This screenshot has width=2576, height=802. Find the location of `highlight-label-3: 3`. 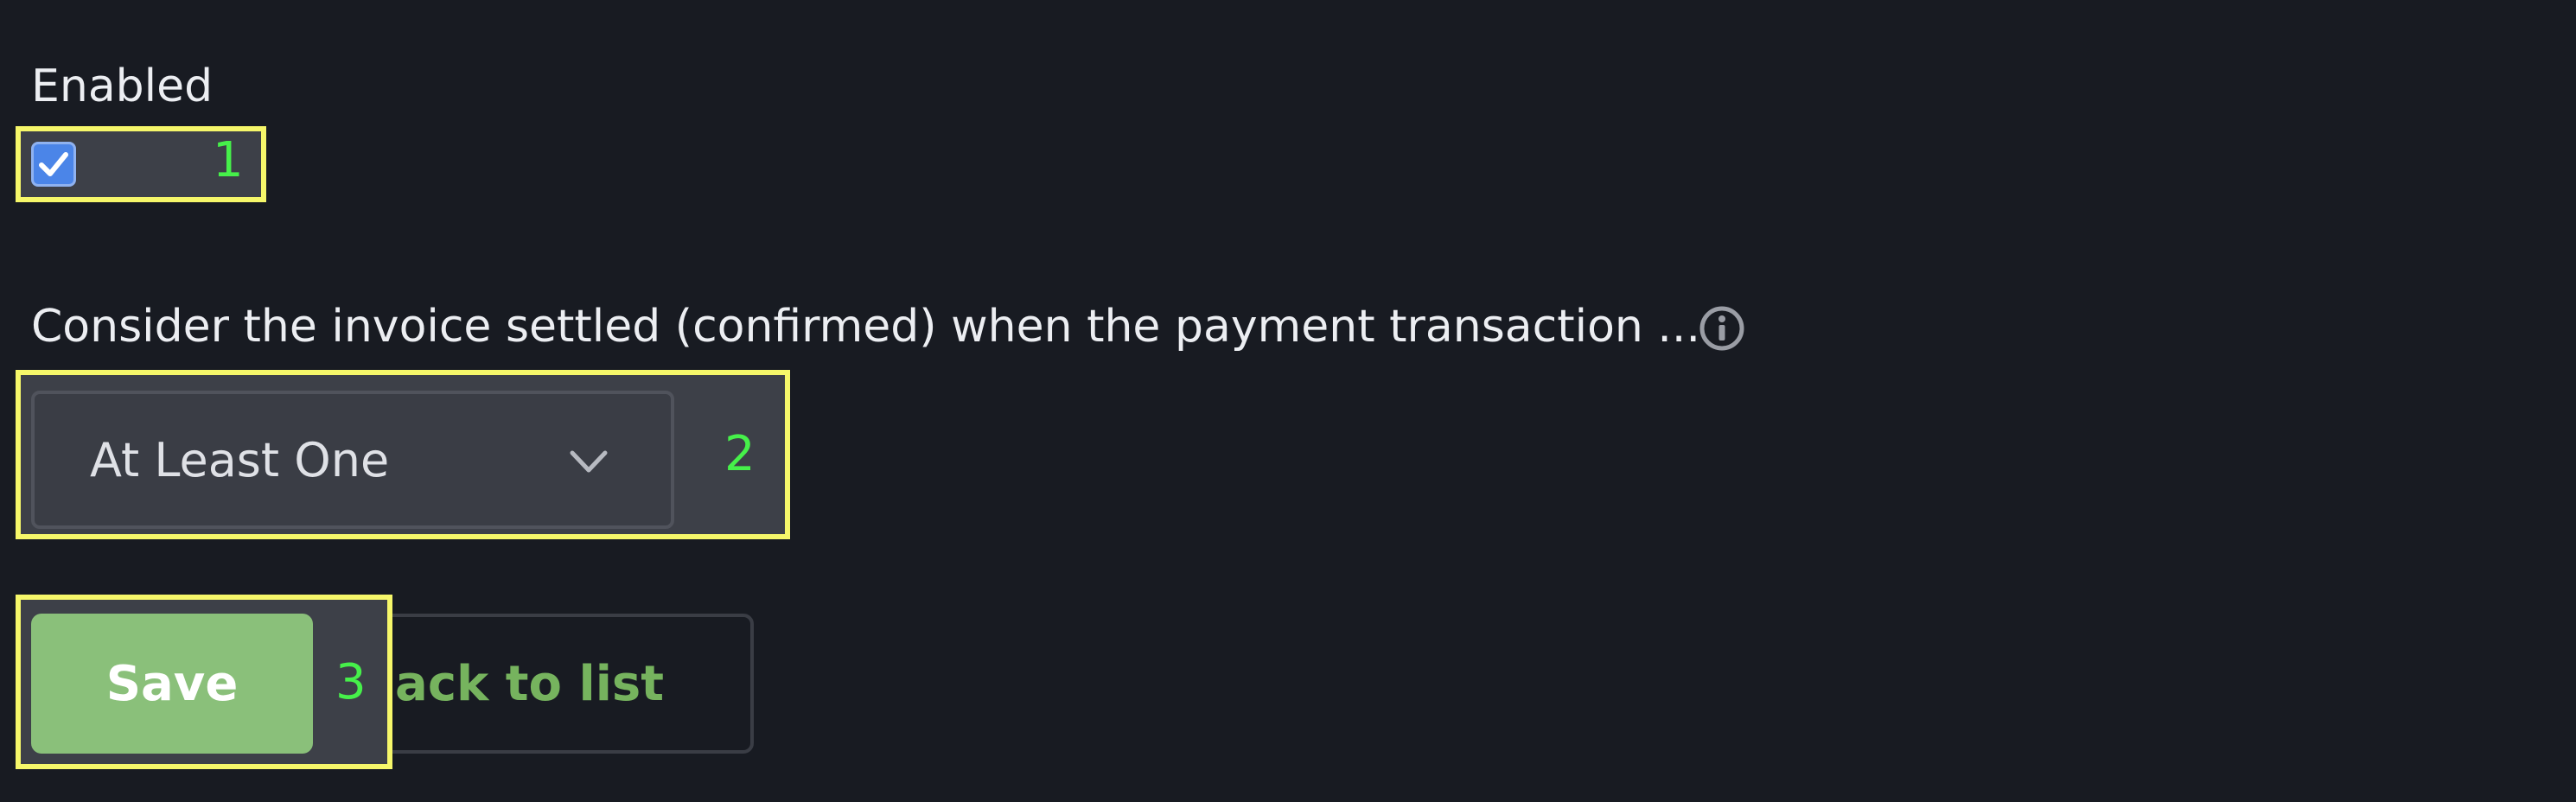

highlight-label-3: 3 is located at coordinates (351, 682).